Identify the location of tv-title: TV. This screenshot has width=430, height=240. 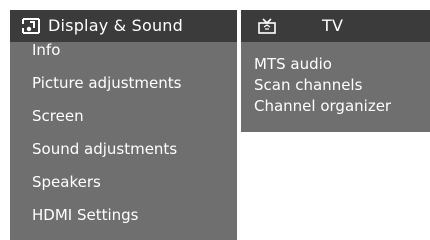
(333, 25).